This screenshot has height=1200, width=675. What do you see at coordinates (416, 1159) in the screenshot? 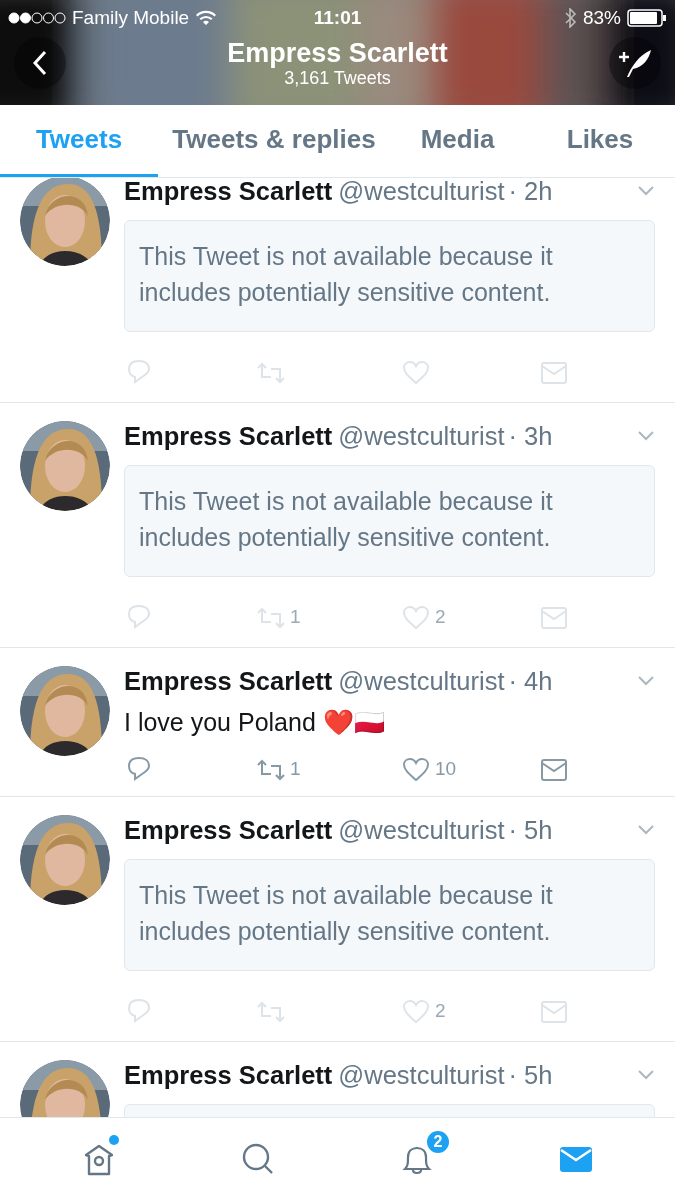
I see `notifications-tab: 2` at bounding box center [416, 1159].